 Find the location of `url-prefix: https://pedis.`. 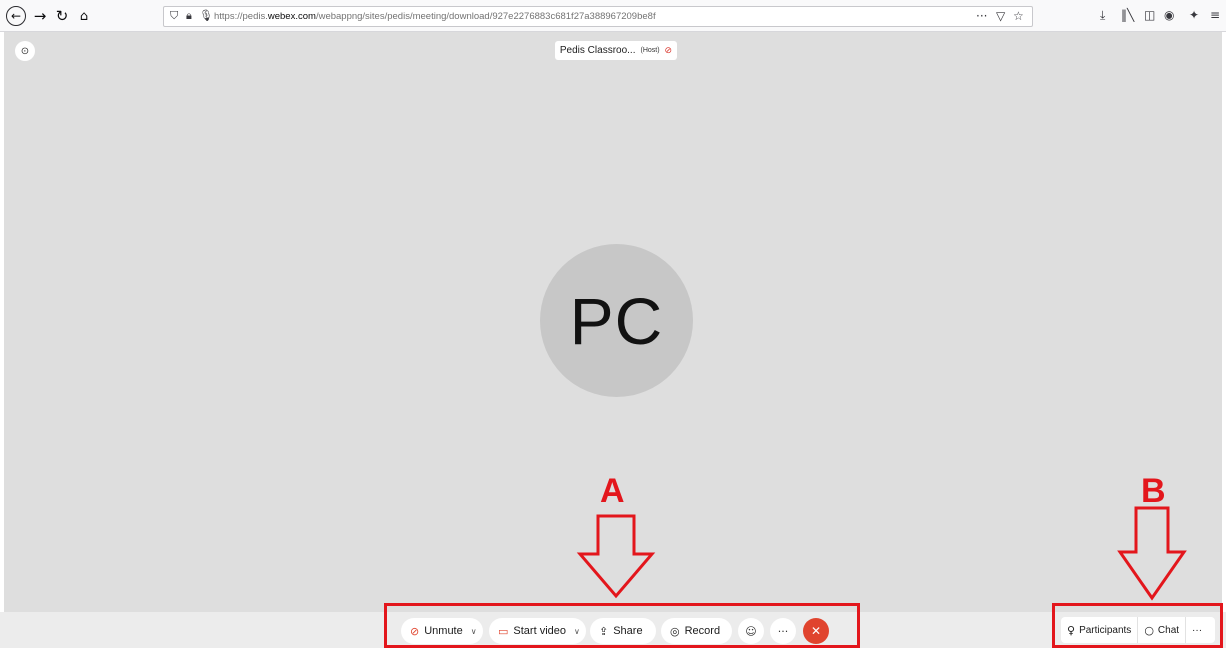

url-prefix: https://pedis. is located at coordinates (241, 16).